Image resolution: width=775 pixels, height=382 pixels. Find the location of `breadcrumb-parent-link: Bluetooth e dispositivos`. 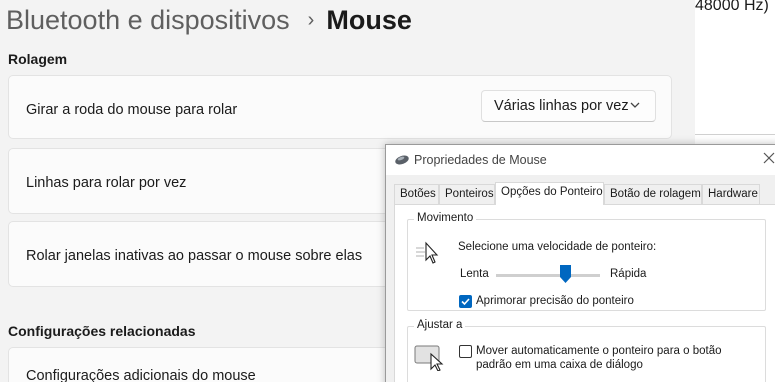

breadcrumb-parent-link: Bluetooth e dispositivos is located at coordinates (148, 20).